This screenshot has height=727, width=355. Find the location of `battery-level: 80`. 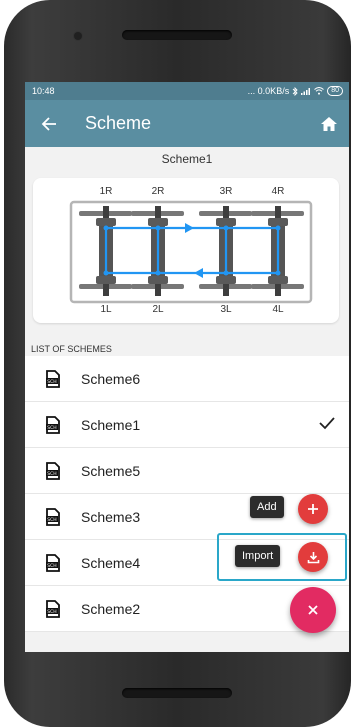

battery-level: 80 is located at coordinates (335, 91).